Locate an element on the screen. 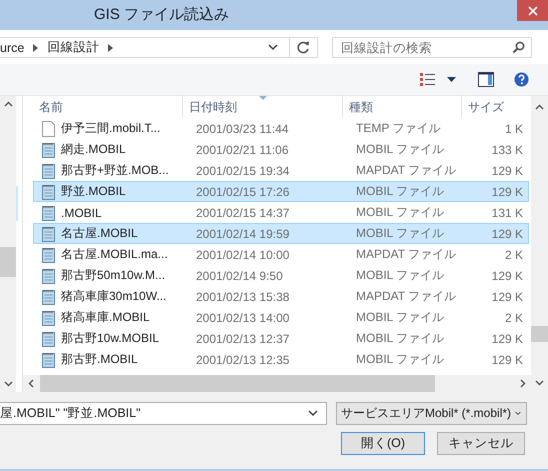 The image size is (548, 471). date-cell-text: 2001/02/15 14:37 is located at coordinates (242, 213).